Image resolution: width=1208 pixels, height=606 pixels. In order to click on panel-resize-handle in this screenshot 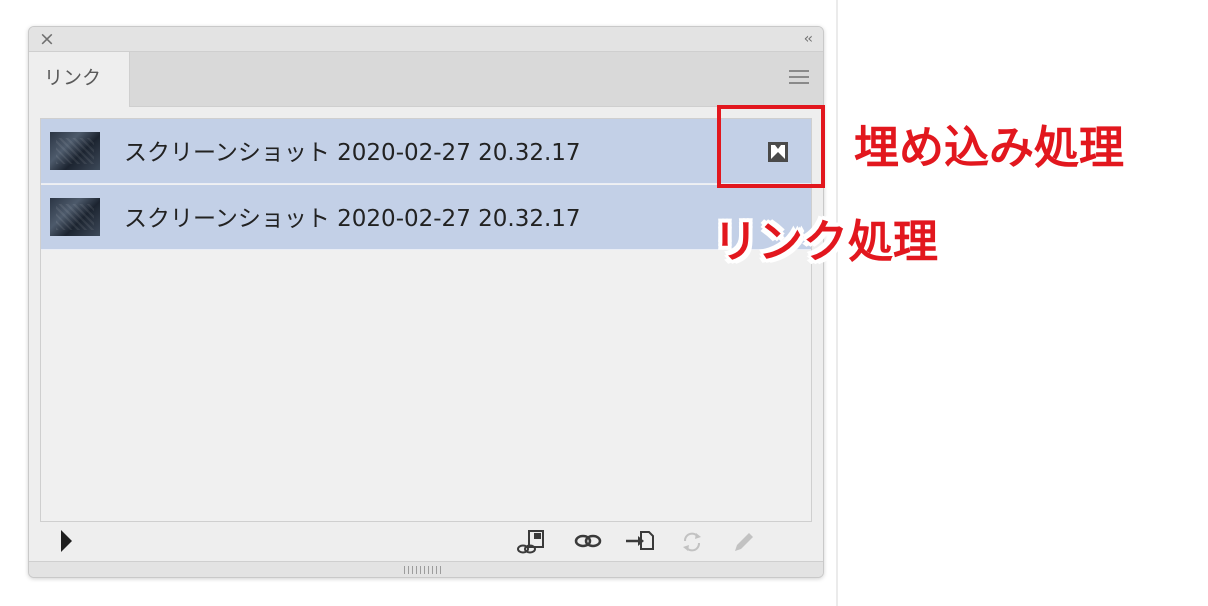, I will do `click(426, 569)`.